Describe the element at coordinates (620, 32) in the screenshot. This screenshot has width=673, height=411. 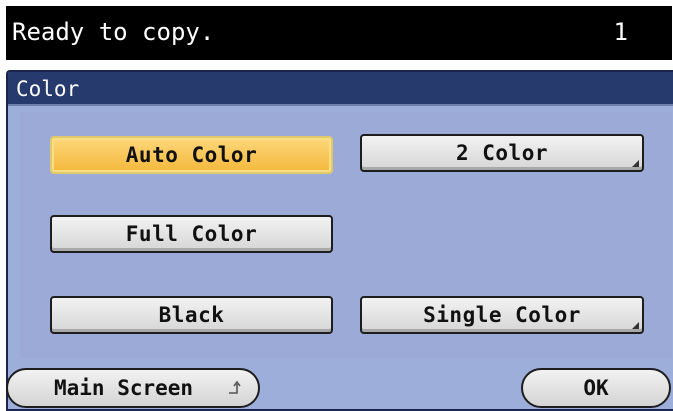
I see `copy-count: 1` at that location.